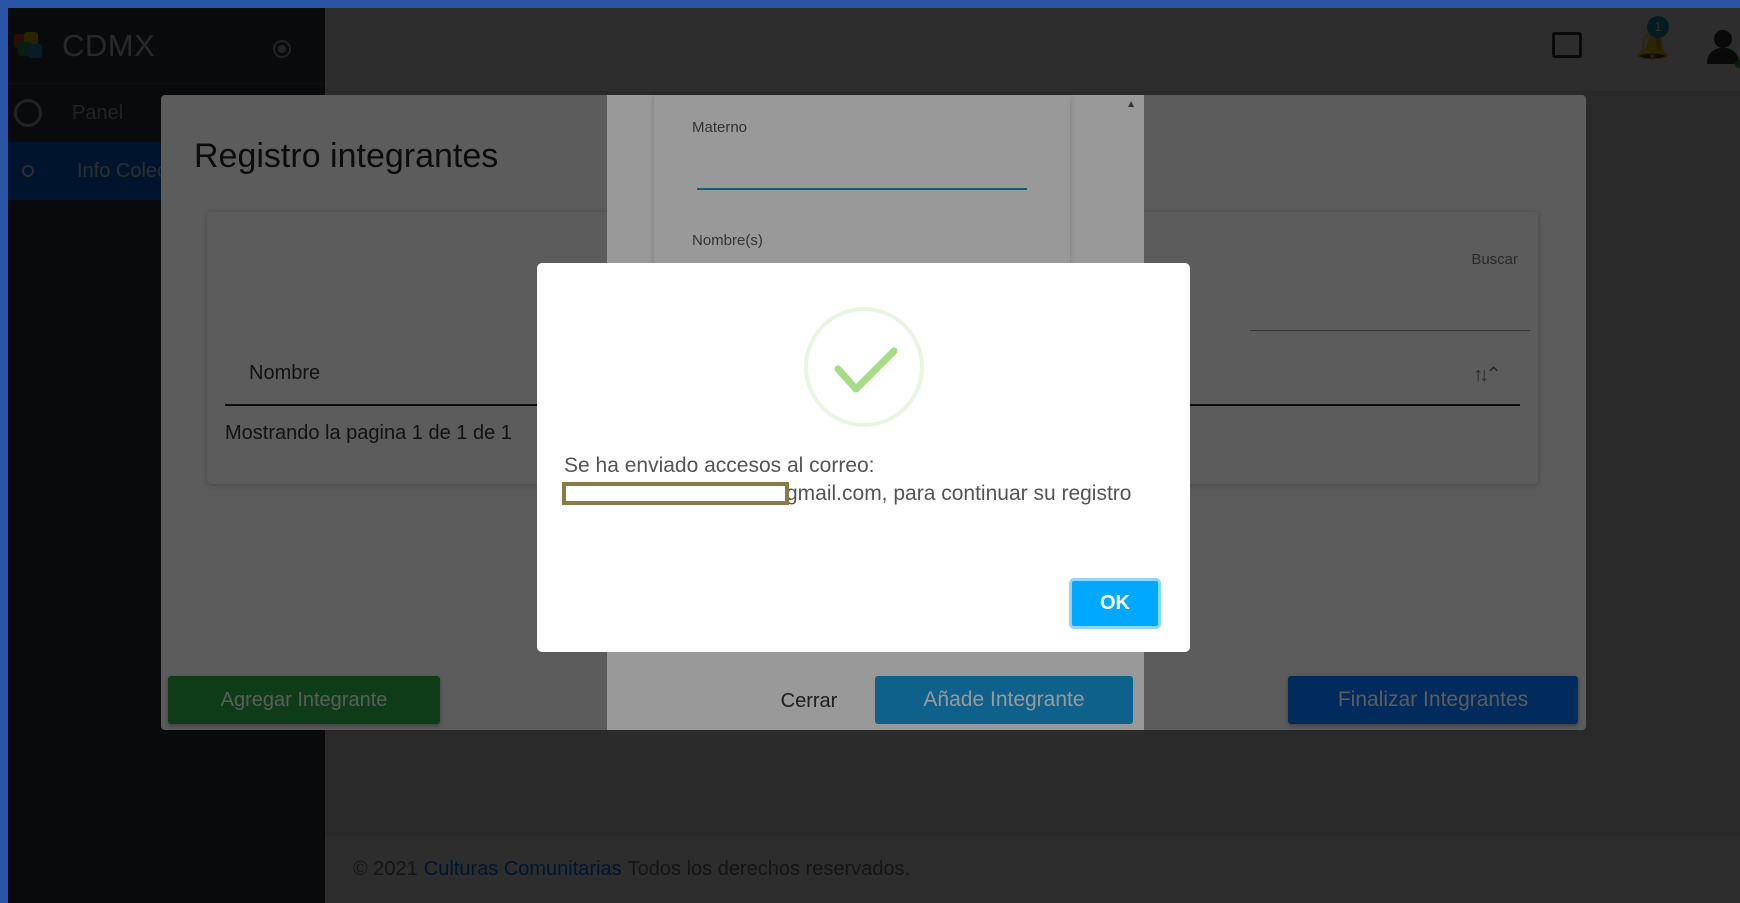 This screenshot has width=1740, height=903. What do you see at coordinates (864, 367) in the screenshot?
I see `success-check-icon` at bounding box center [864, 367].